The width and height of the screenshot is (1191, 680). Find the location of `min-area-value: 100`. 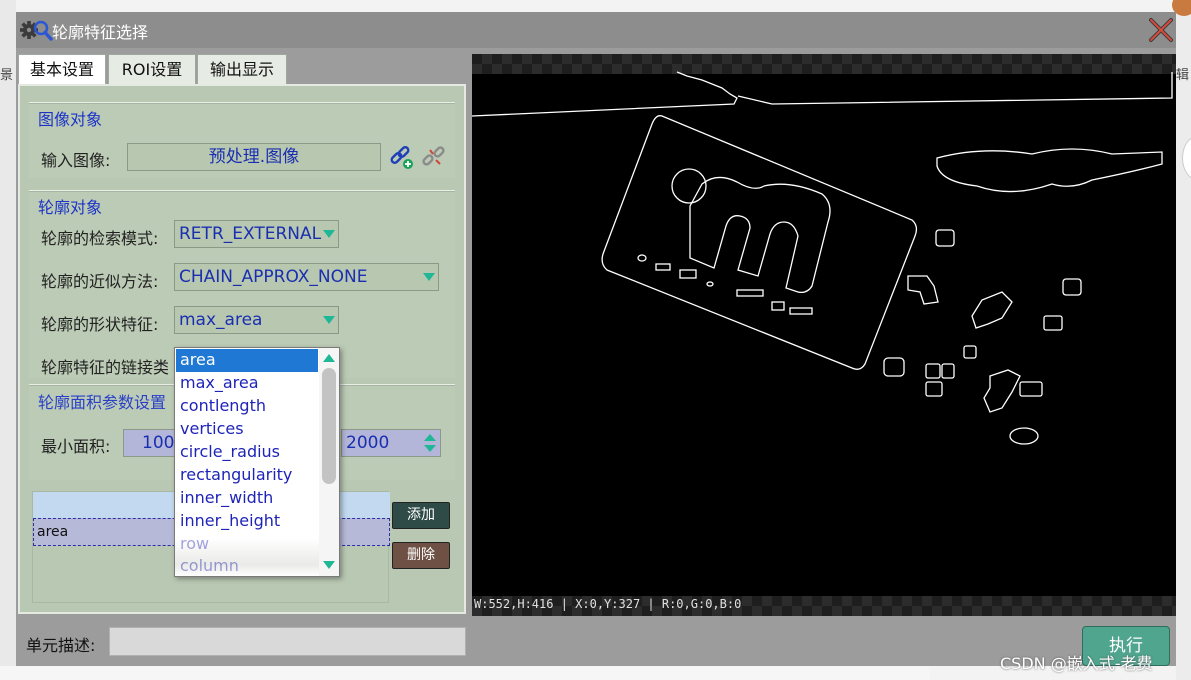

min-area-value: 100 is located at coordinates (158, 443).